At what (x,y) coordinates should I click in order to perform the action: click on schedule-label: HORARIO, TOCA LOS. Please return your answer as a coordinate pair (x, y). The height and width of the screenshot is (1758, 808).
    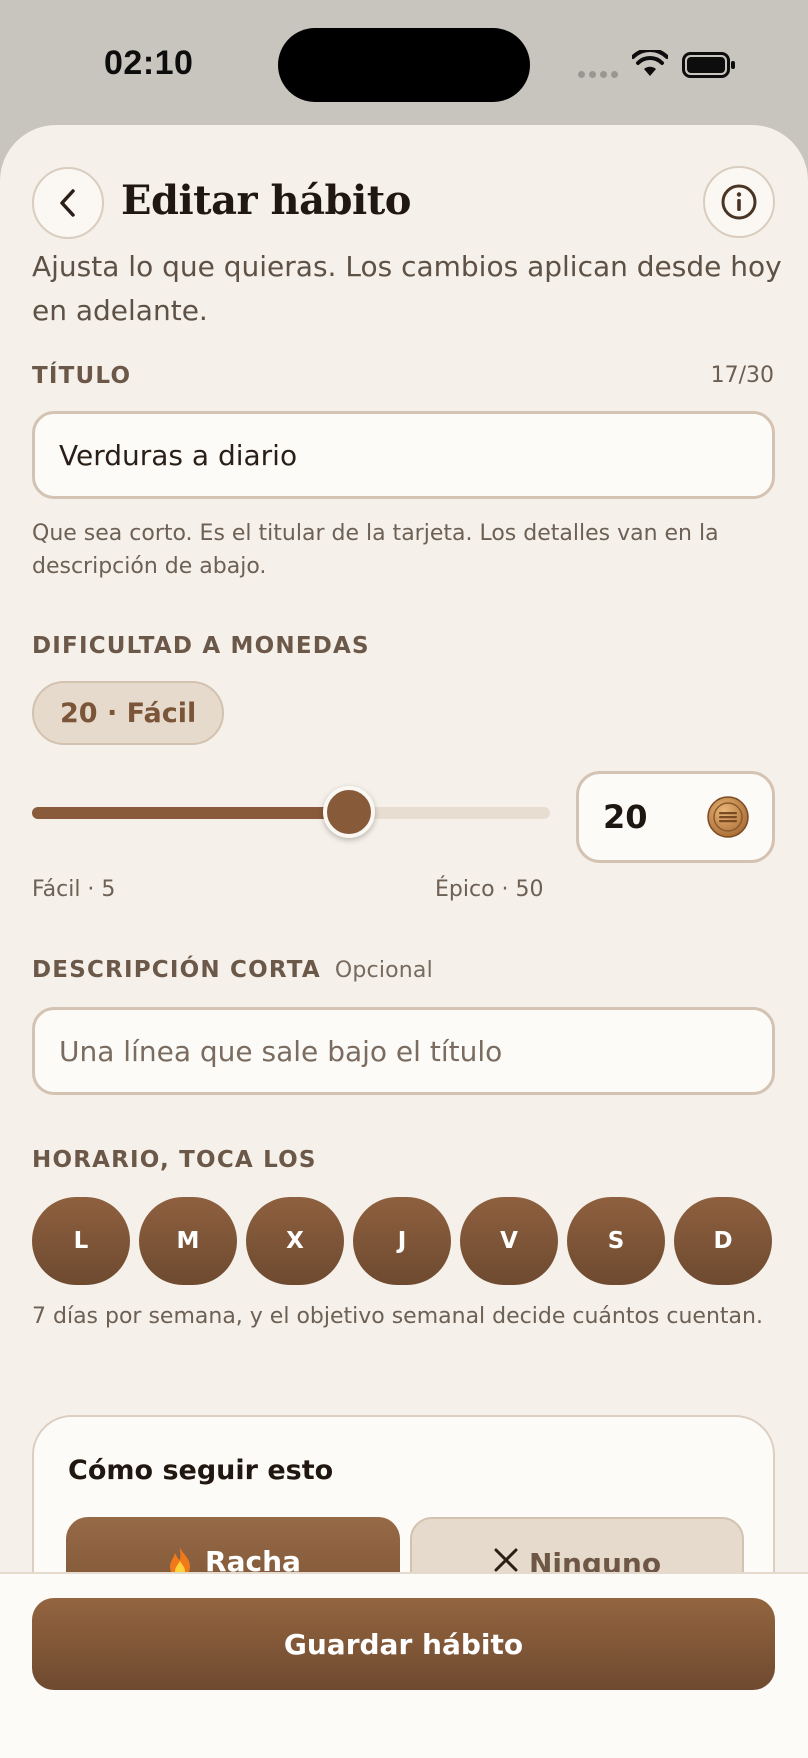
    Looking at the image, I should click on (174, 1160).